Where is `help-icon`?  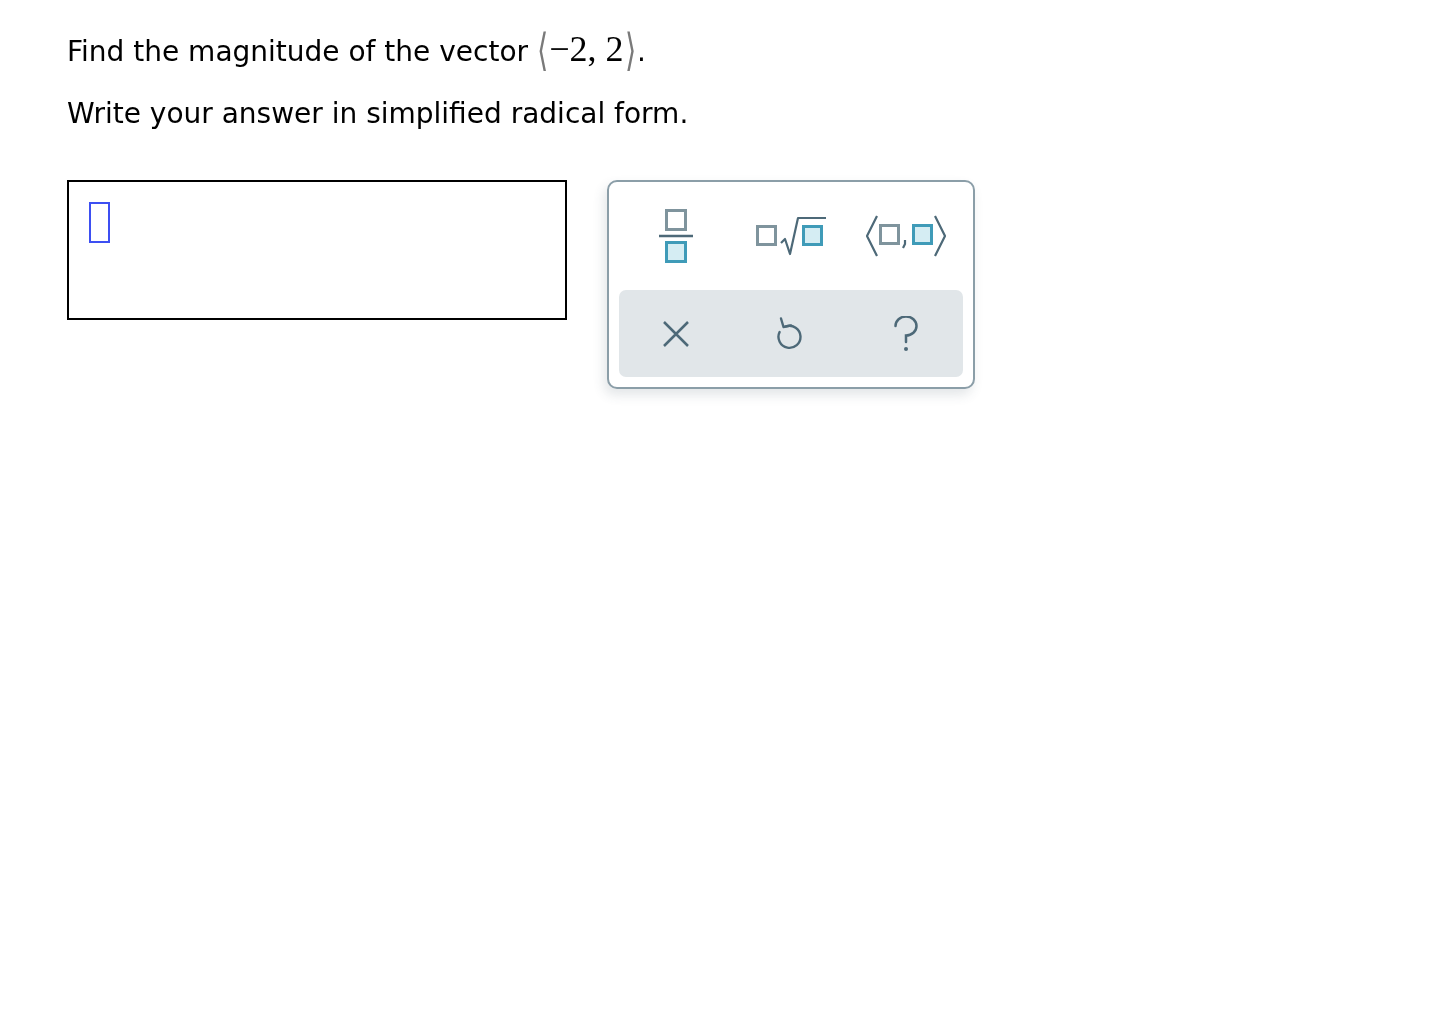 help-icon is located at coordinates (905, 333).